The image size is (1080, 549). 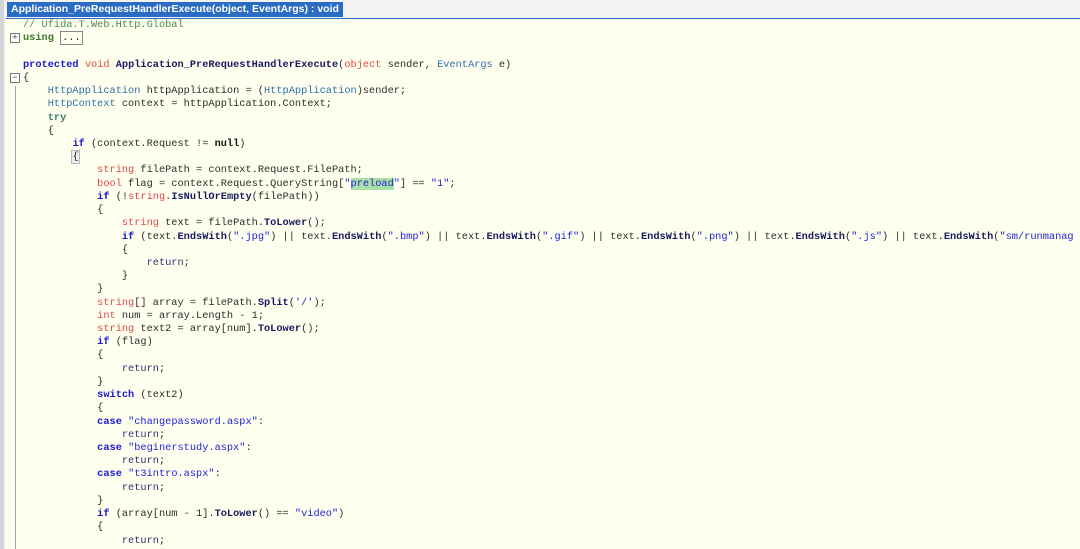 I want to click on code-line: // Ufida.T.Web.Http.Global, so click(x=548, y=25).